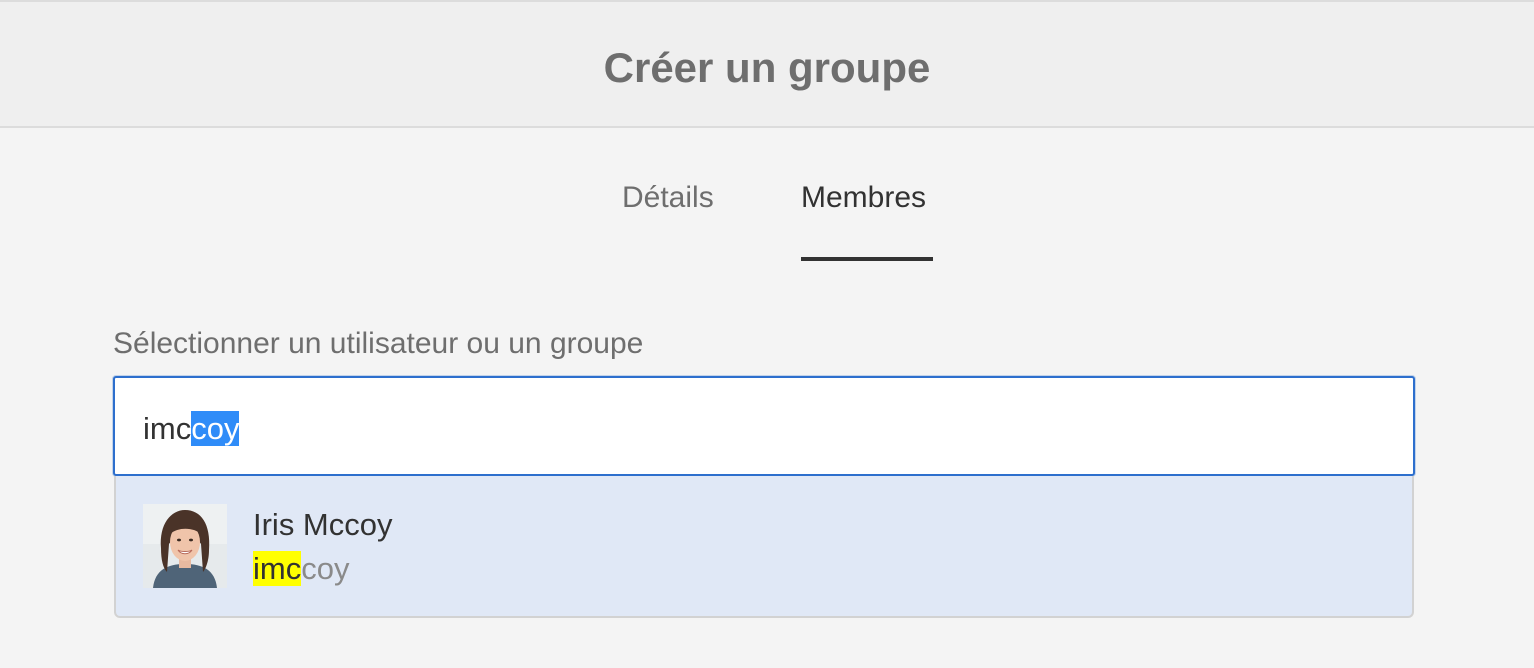 The image size is (1534, 668). What do you see at coordinates (378, 343) in the screenshot?
I see `member-picker-label: Sélectionner un utilisateur ou un groupe` at bounding box center [378, 343].